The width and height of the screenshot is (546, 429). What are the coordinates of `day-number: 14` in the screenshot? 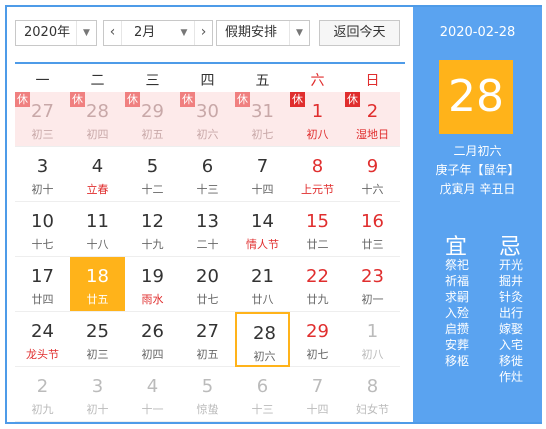 It's located at (262, 221).